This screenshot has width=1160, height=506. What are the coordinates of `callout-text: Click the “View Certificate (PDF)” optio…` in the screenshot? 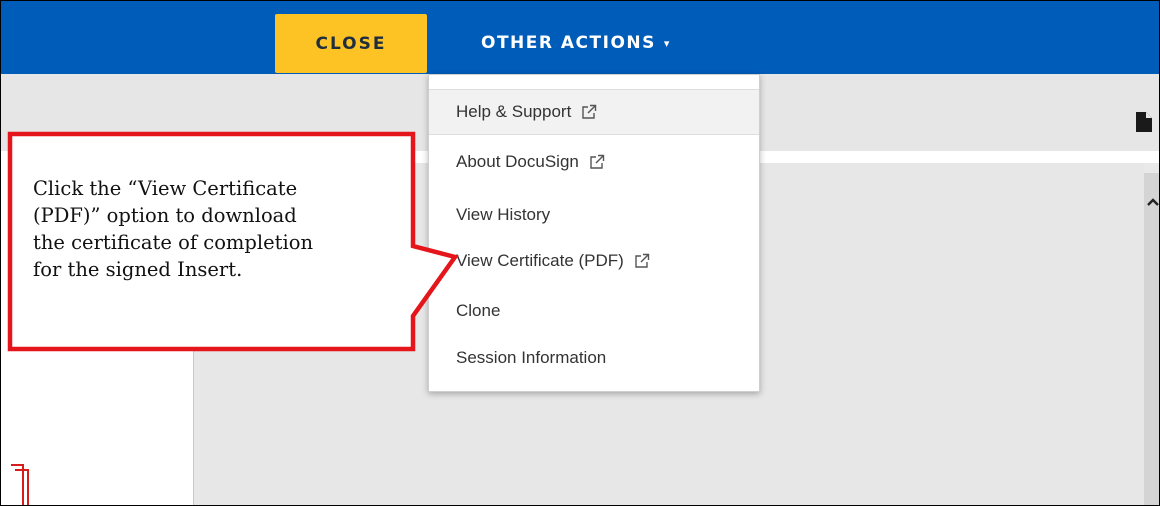 It's located at (218, 229).